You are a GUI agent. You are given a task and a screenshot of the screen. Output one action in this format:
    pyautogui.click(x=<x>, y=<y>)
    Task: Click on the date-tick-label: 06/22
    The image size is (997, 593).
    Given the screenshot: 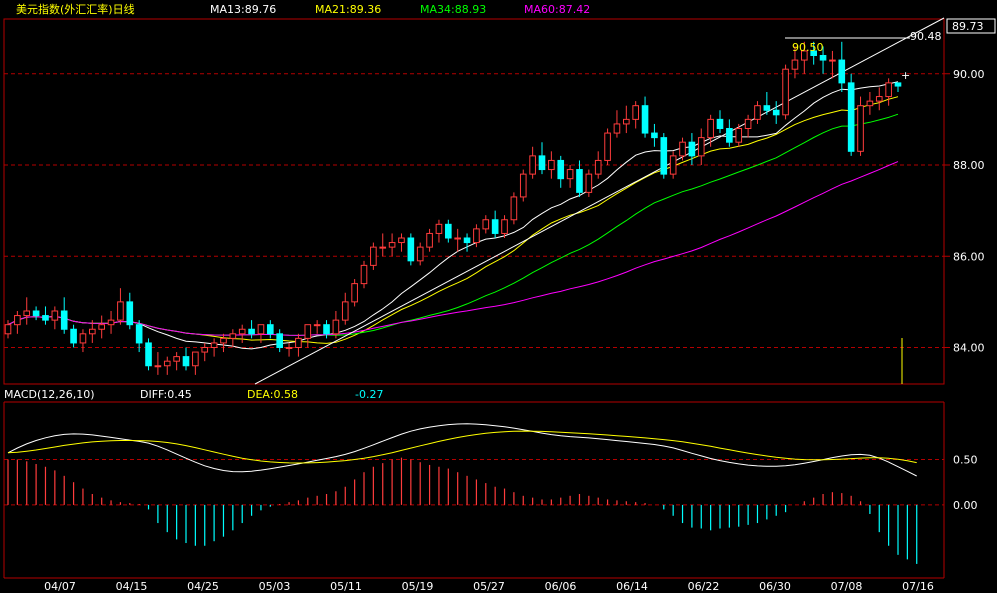 What is the action you would take?
    pyautogui.click(x=704, y=586)
    